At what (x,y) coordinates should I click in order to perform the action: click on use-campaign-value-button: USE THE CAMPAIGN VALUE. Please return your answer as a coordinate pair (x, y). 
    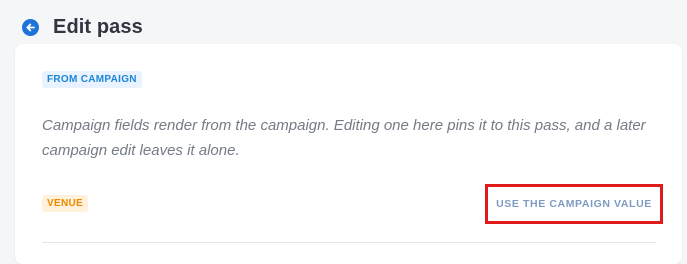
    Looking at the image, I should click on (574, 204).